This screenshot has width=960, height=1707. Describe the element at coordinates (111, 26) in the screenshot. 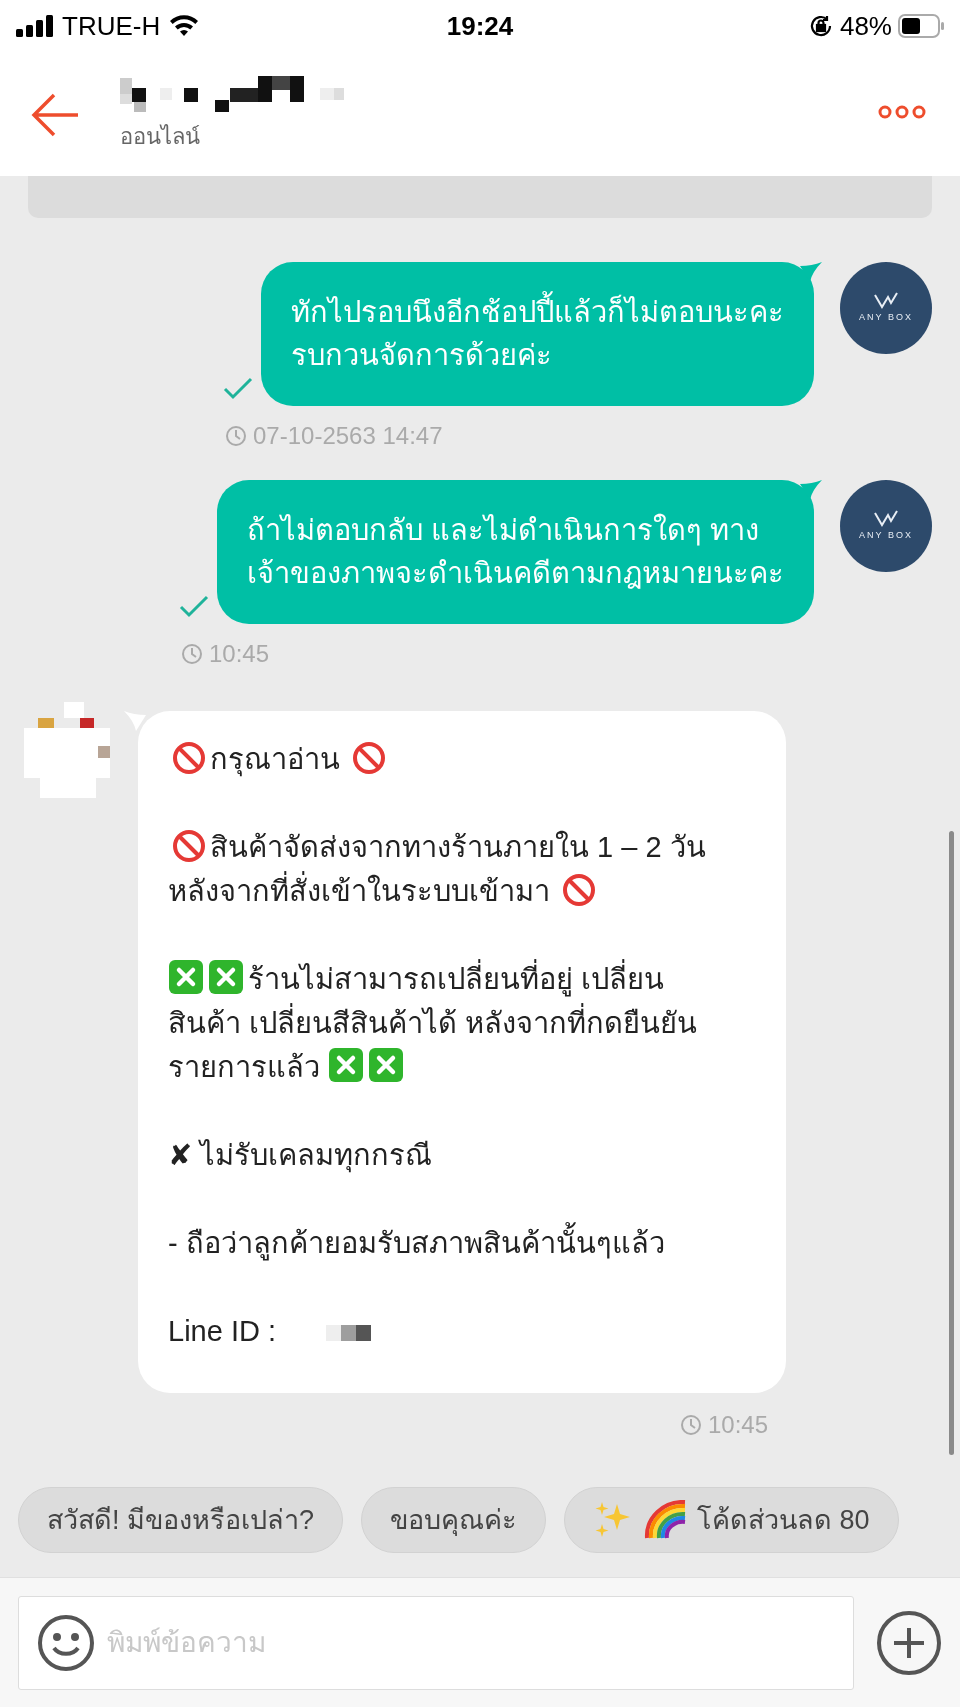

I see `carrier-name: TRUE-H` at that location.